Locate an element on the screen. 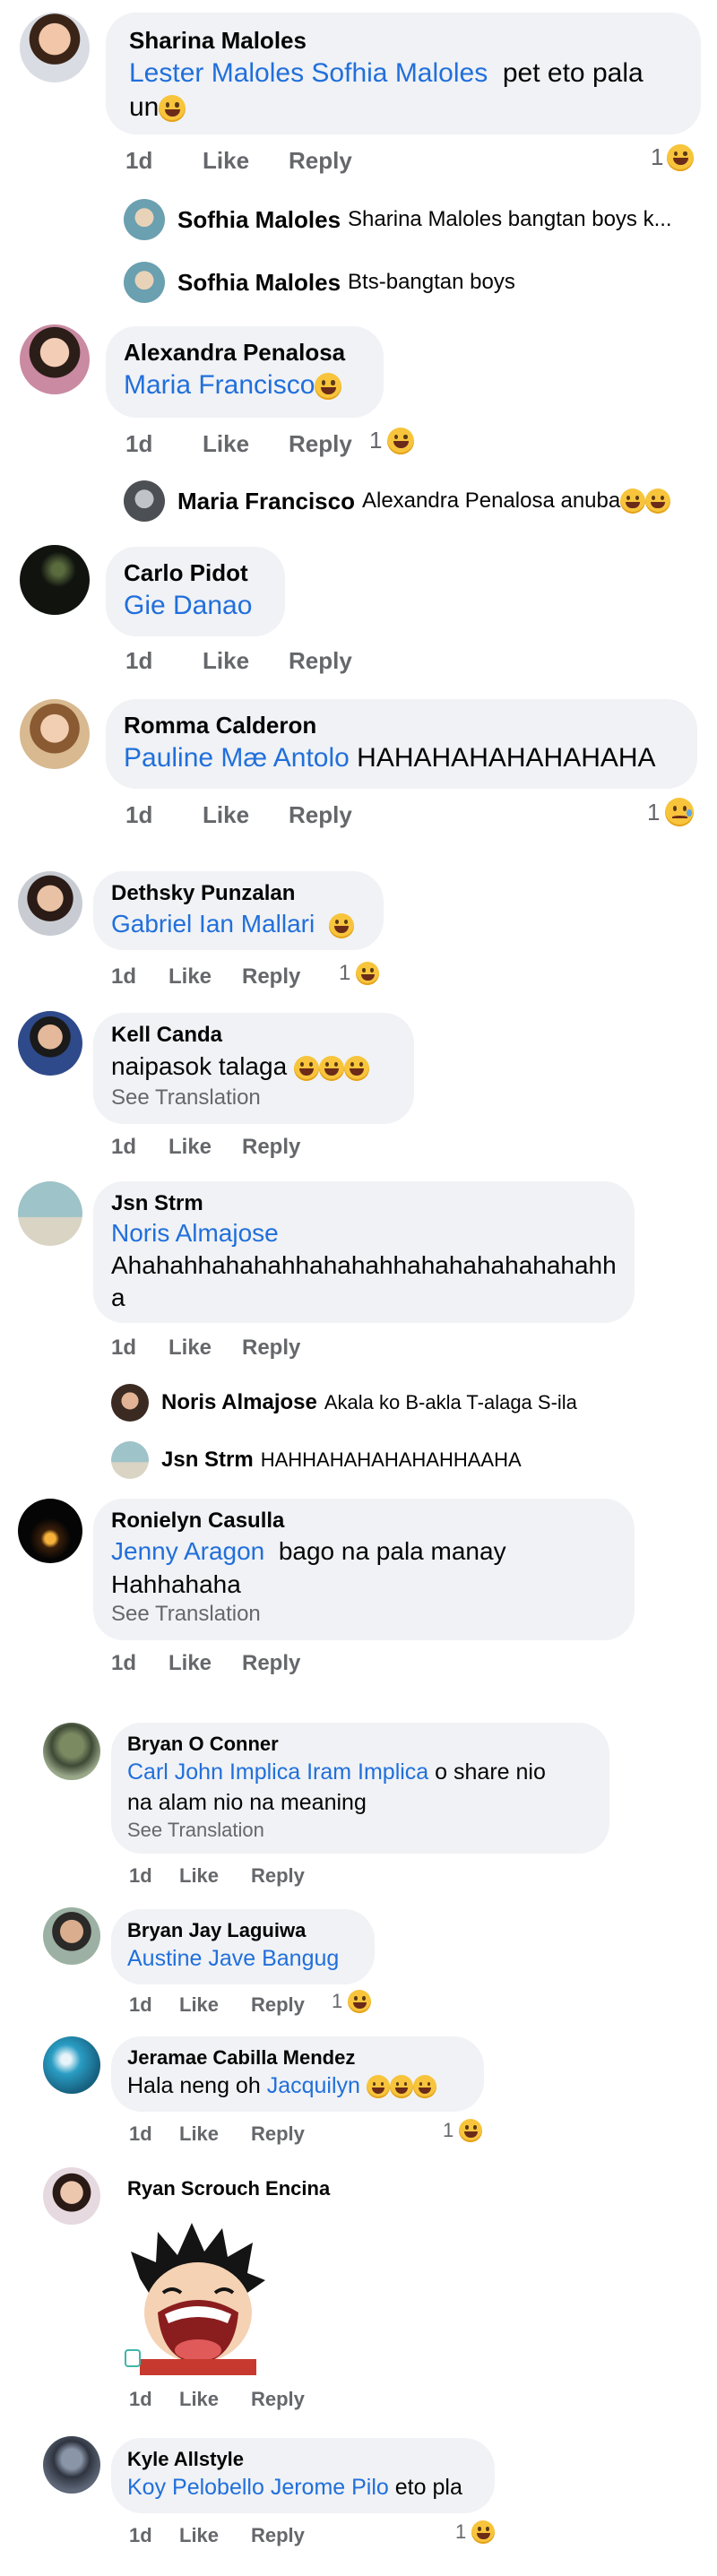  comment-text: naipasok talaga is located at coordinates (199, 1066).